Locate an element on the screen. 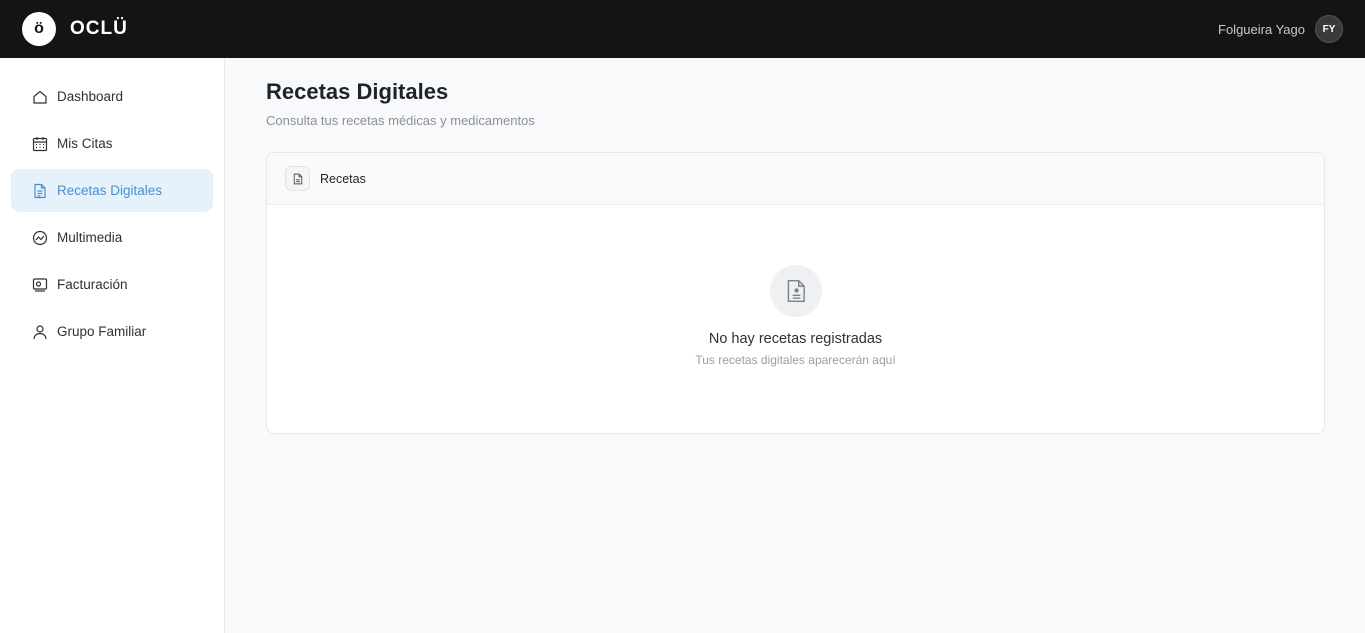 The height and width of the screenshot is (633, 1365). sidebar-item-multimedia: Multimedia is located at coordinates (112, 237).